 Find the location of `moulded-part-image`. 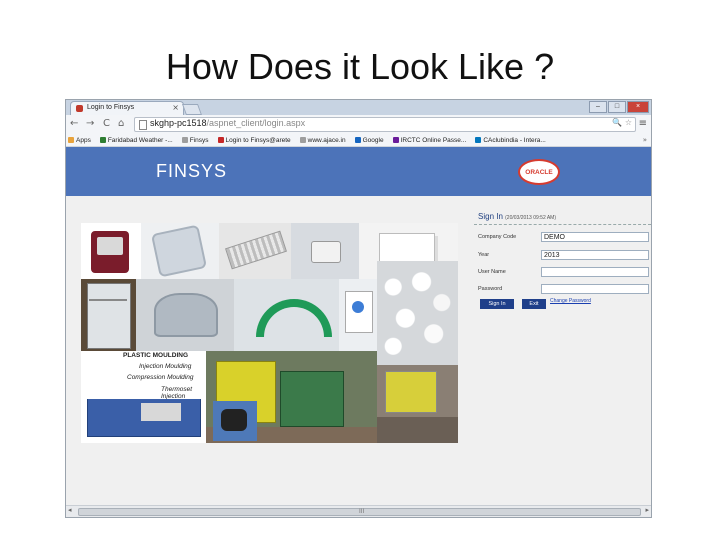

moulded-part-image is located at coordinates (235, 421).